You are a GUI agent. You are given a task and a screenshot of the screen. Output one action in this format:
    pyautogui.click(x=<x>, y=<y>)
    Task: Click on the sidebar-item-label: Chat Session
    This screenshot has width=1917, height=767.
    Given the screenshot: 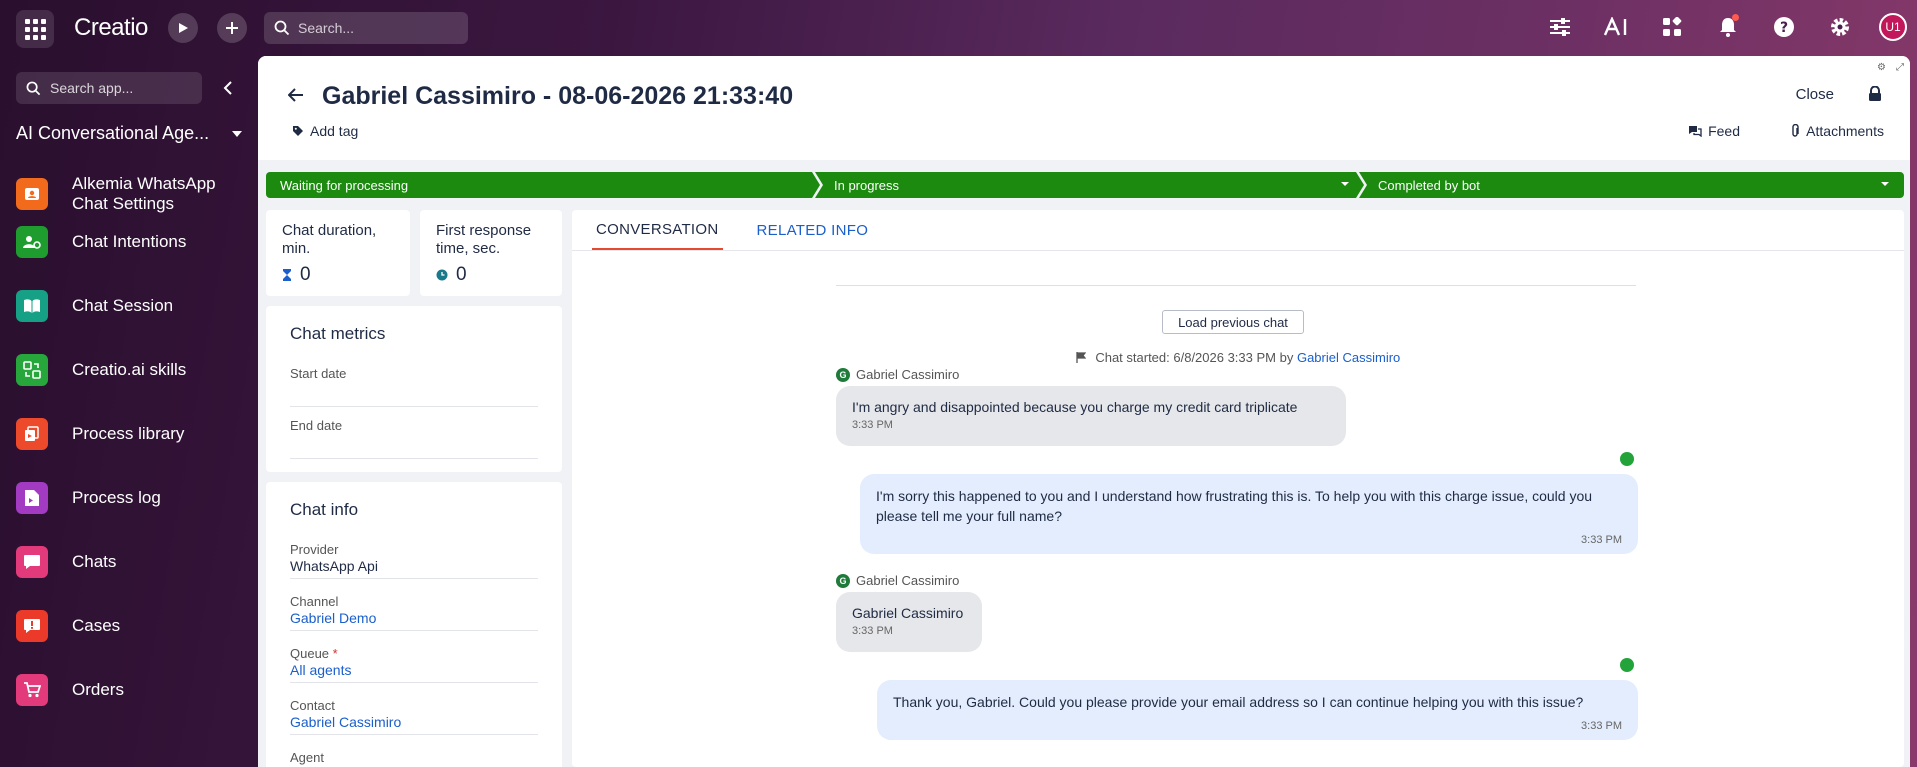 What is the action you would take?
    pyautogui.click(x=123, y=305)
    